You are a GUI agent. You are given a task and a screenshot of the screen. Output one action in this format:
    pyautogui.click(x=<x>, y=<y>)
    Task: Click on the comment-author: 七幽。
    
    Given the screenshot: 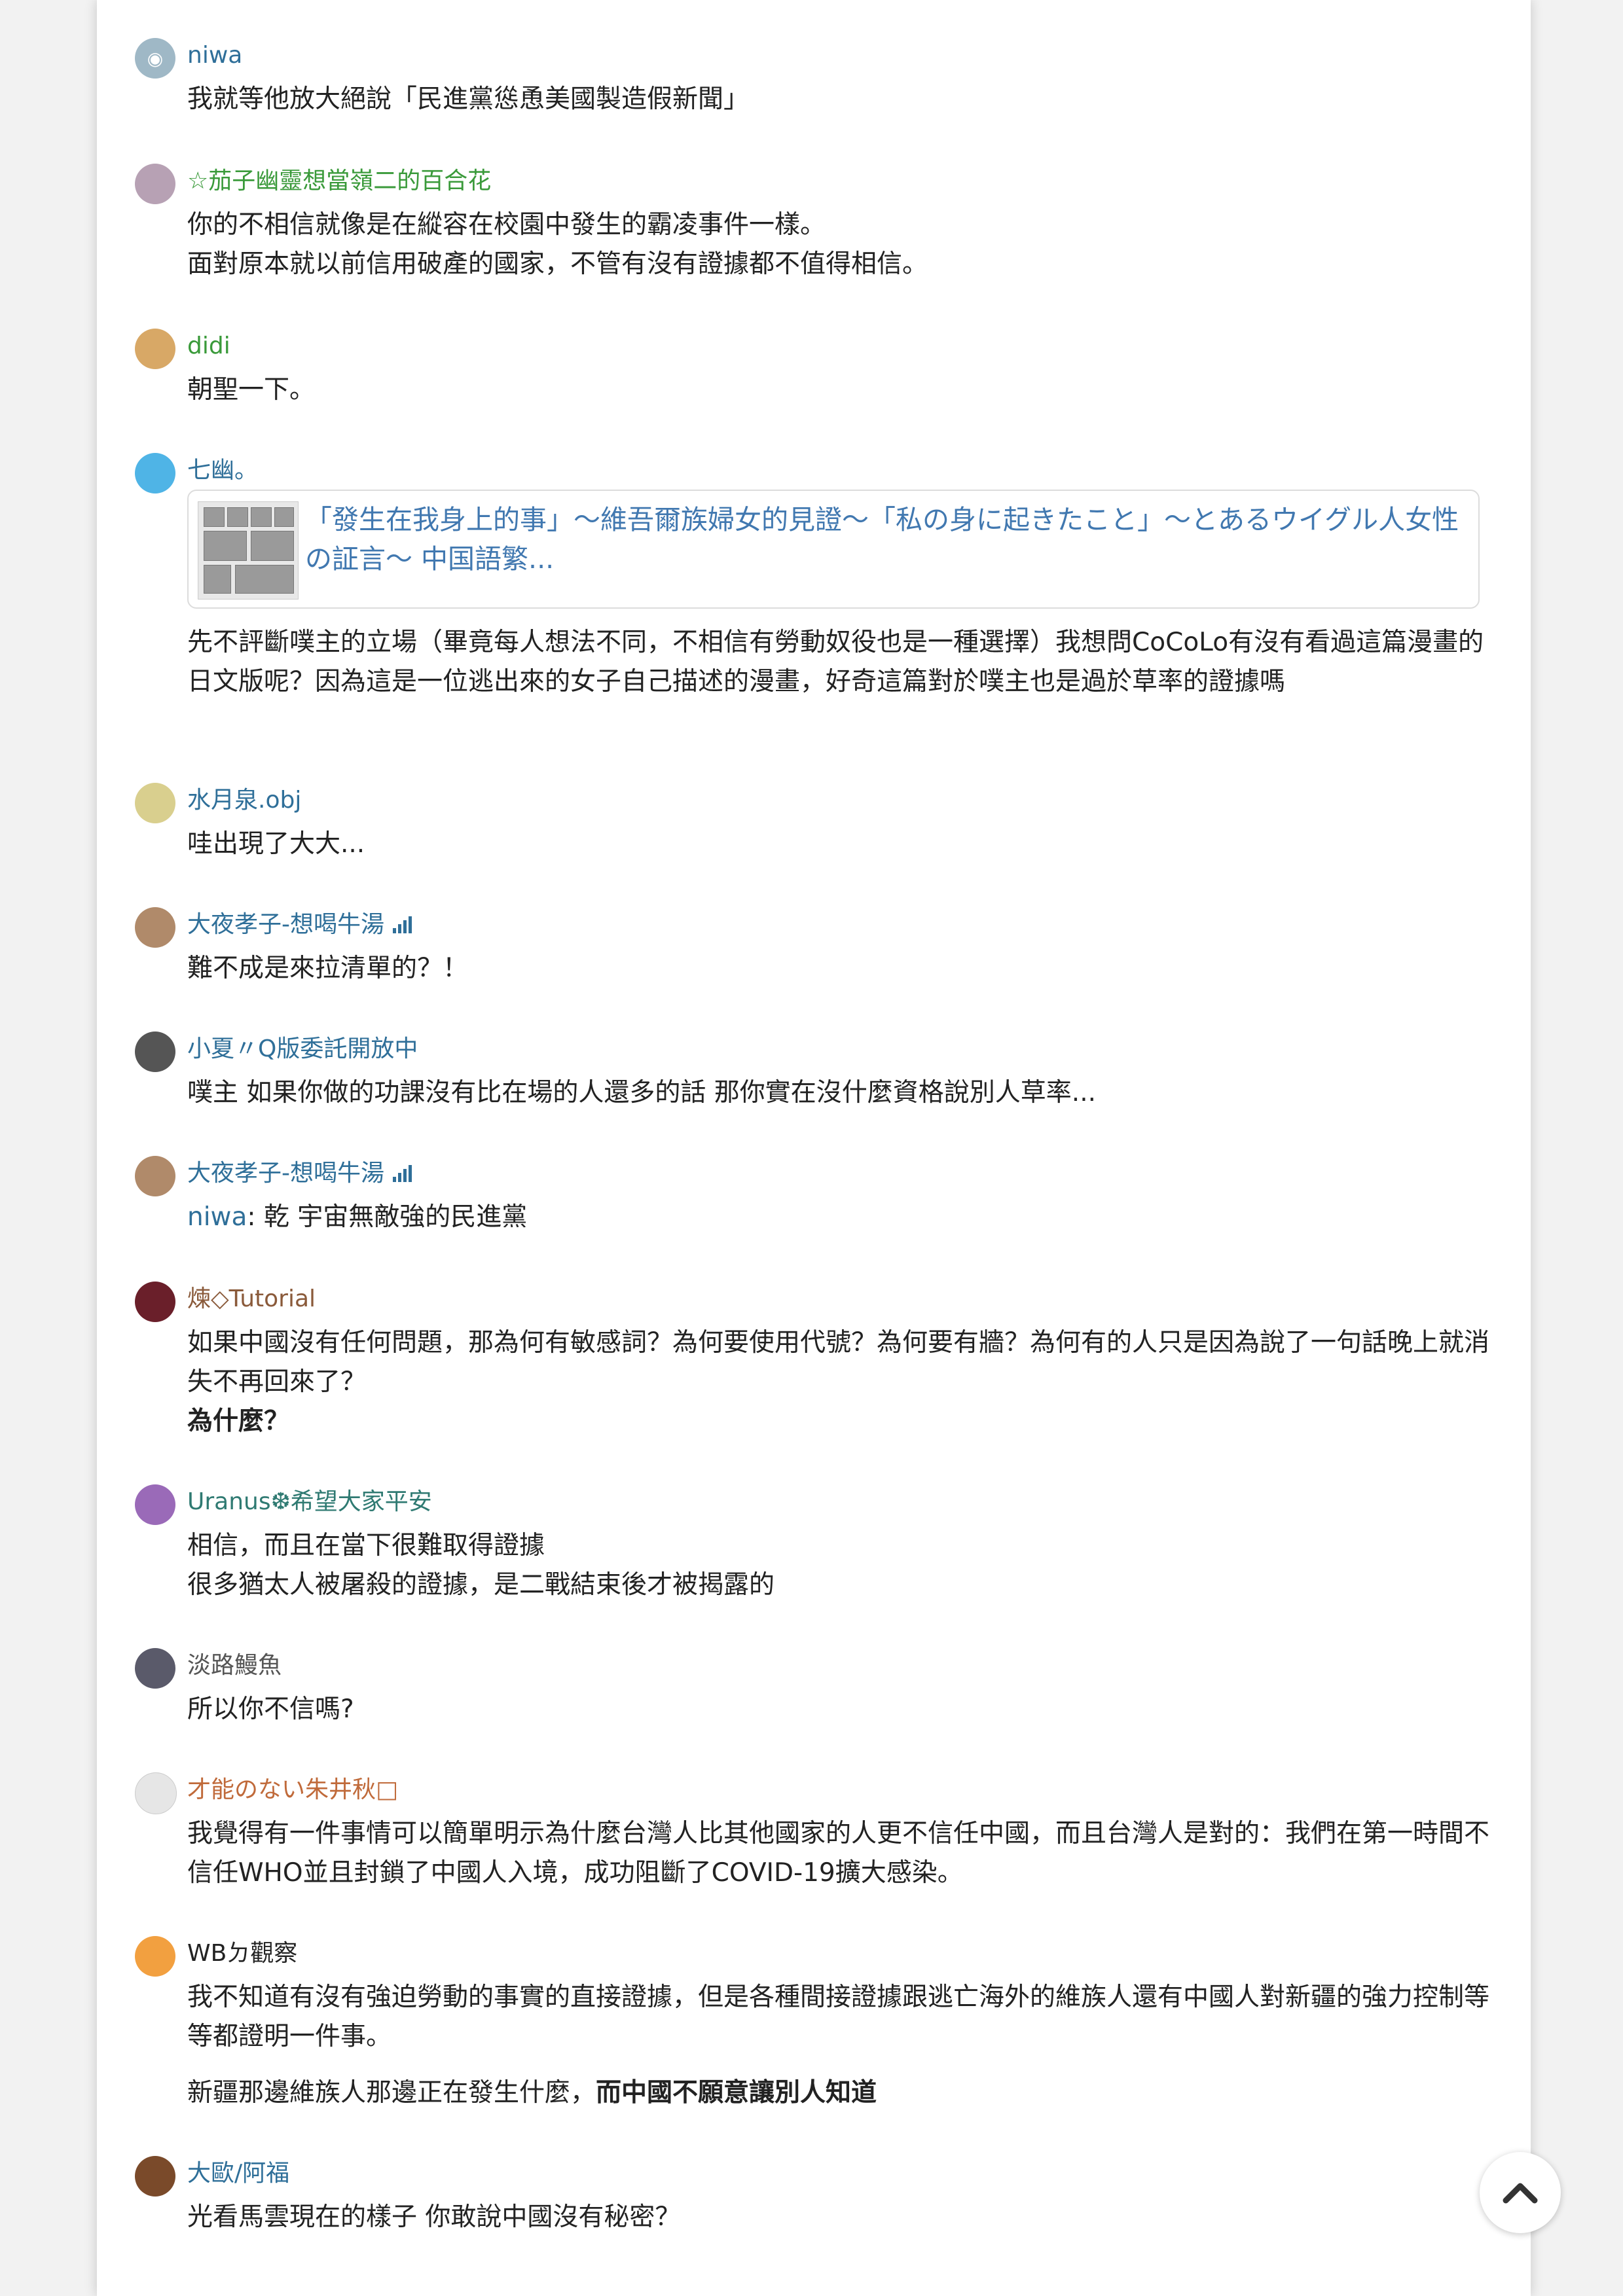 What is the action you would take?
    pyautogui.click(x=222, y=470)
    